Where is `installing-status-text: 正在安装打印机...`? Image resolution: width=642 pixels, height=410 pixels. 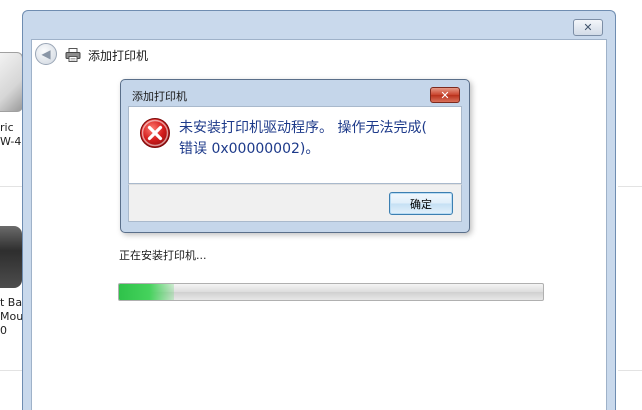 installing-status-text: 正在安装打印机... is located at coordinates (163, 255).